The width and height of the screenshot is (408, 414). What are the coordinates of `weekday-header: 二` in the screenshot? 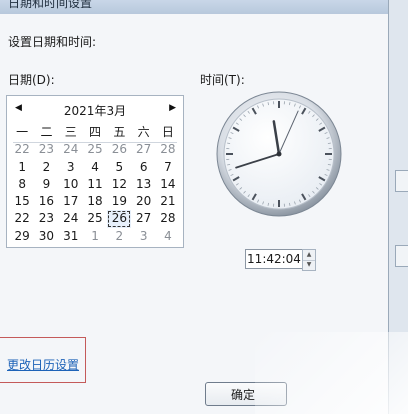 It's located at (46, 132).